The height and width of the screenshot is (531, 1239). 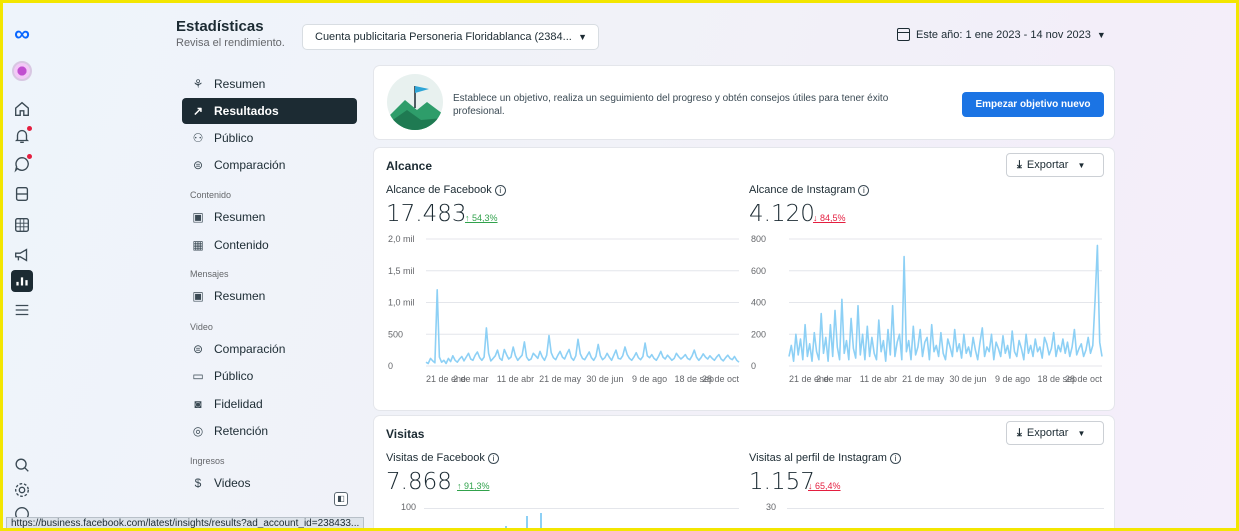 What do you see at coordinates (269, 431) in the screenshot?
I see `nav-item-retencion: ◎ Retención` at bounding box center [269, 431].